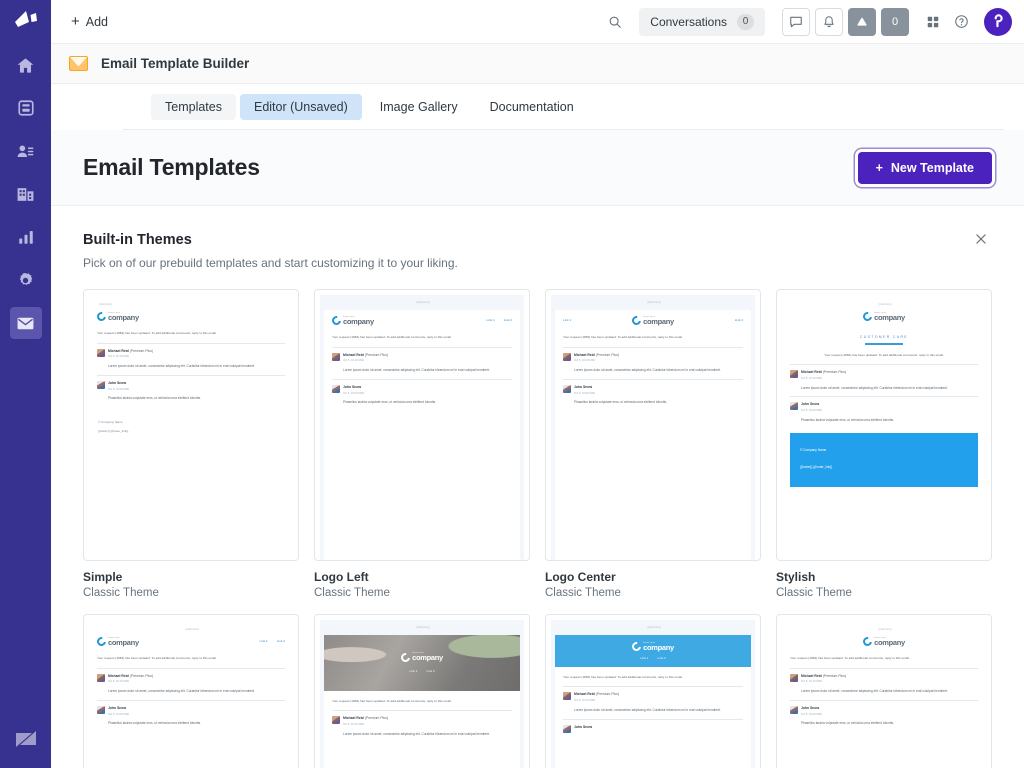 The width and height of the screenshot is (1024, 768). I want to click on mail-icon, so click(25, 323).